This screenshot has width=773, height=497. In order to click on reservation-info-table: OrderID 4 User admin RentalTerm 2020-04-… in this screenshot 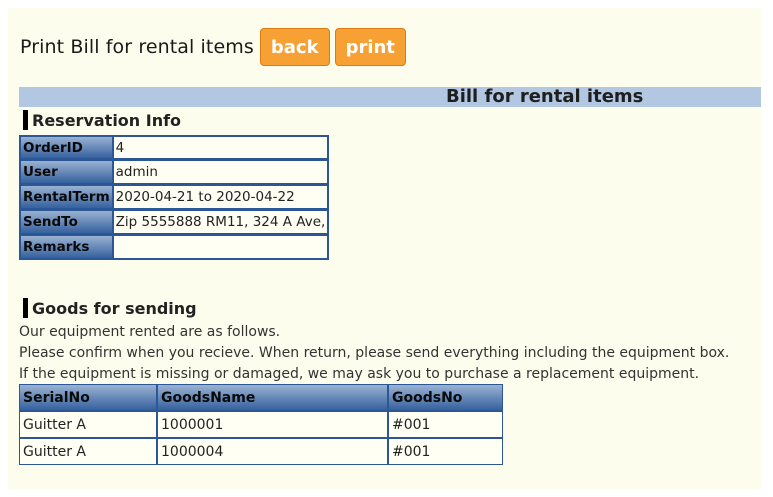, I will do `click(174, 197)`.